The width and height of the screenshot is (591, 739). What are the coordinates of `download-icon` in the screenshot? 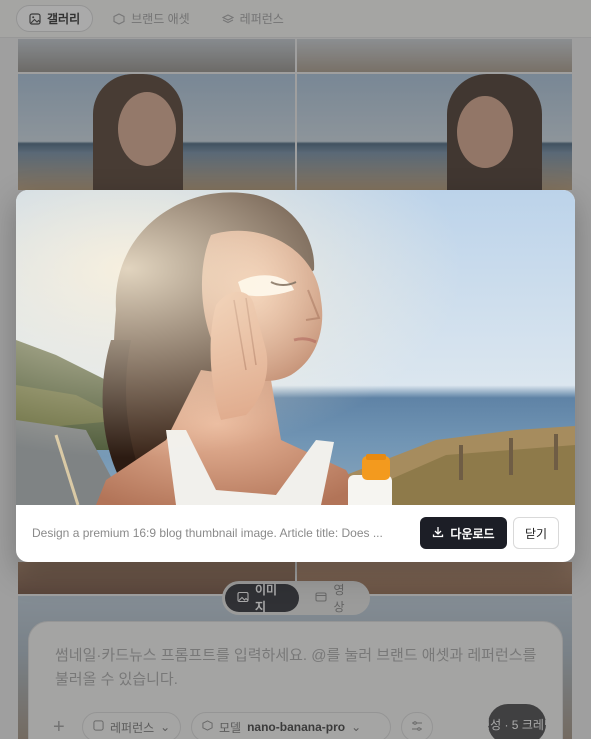 It's located at (438, 533).